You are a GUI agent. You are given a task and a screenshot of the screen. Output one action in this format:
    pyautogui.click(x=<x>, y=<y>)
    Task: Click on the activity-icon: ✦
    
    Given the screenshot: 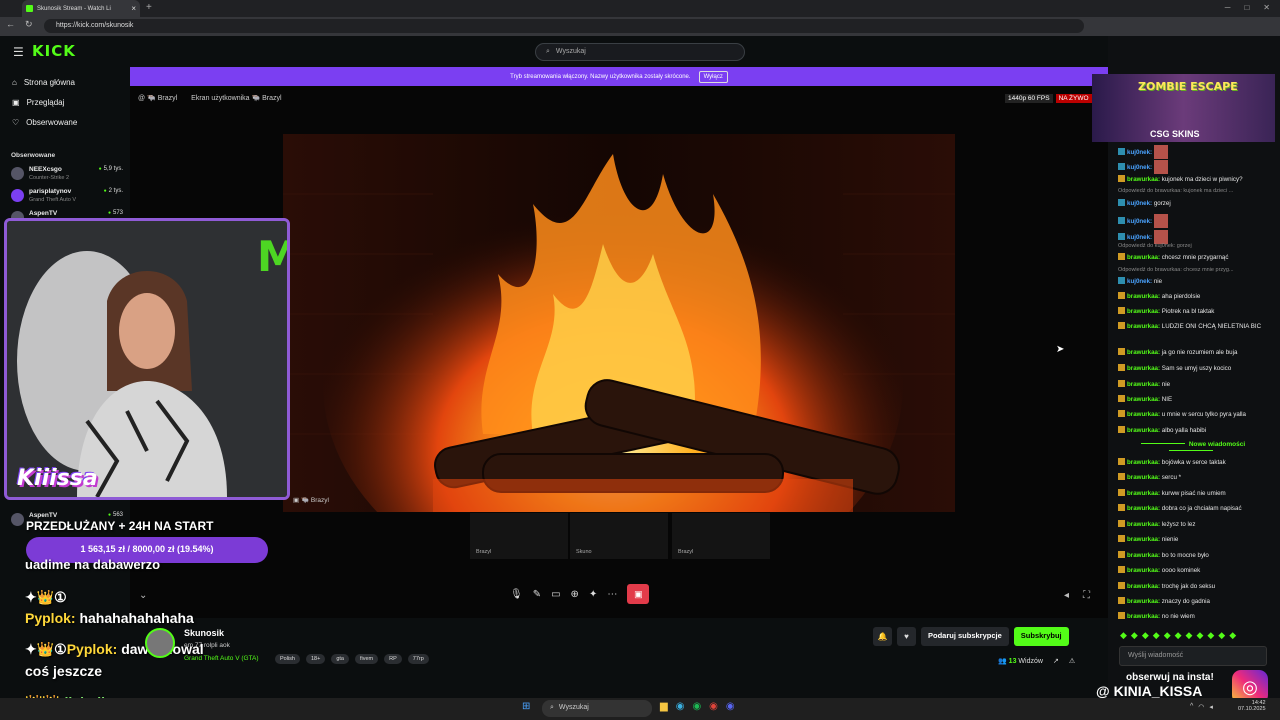 What is the action you would take?
    pyautogui.click(x=593, y=594)
    